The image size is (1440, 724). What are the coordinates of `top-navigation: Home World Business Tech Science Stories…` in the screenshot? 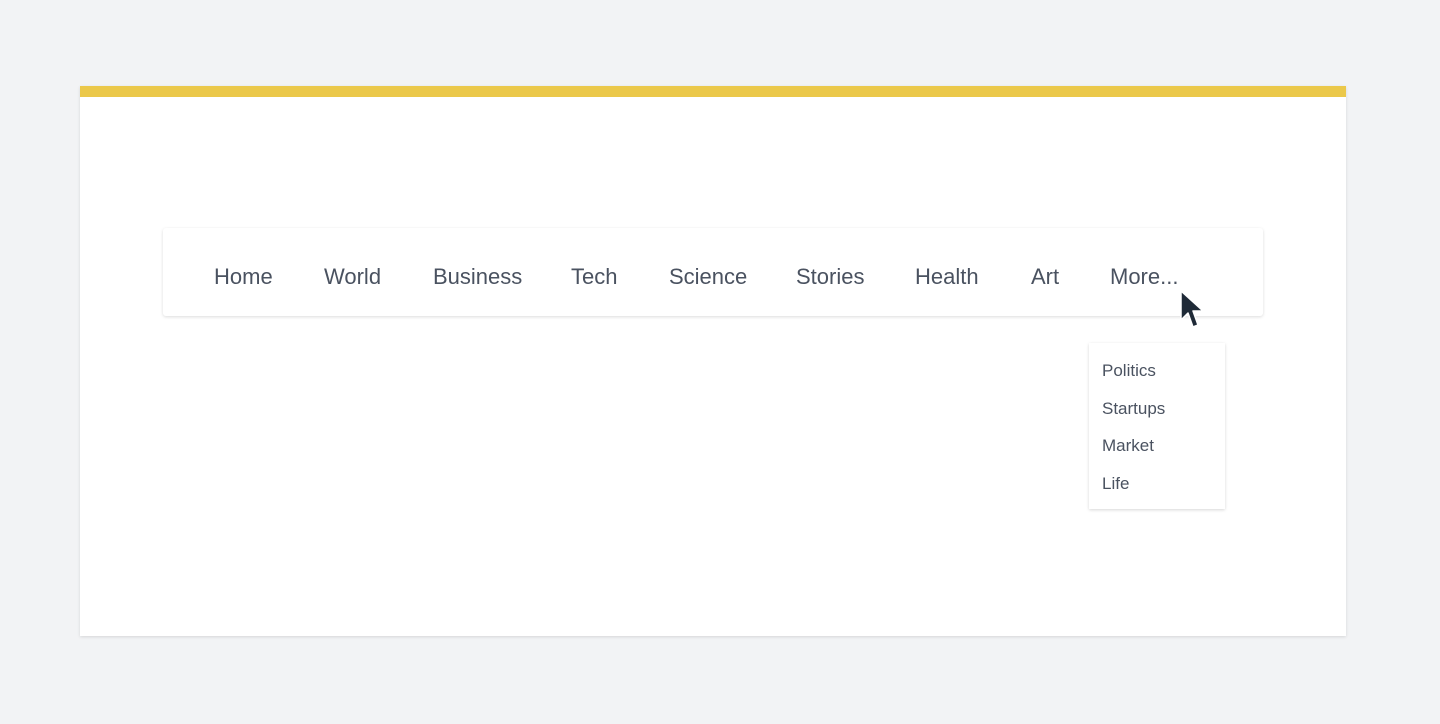 It's located at (713, 272).